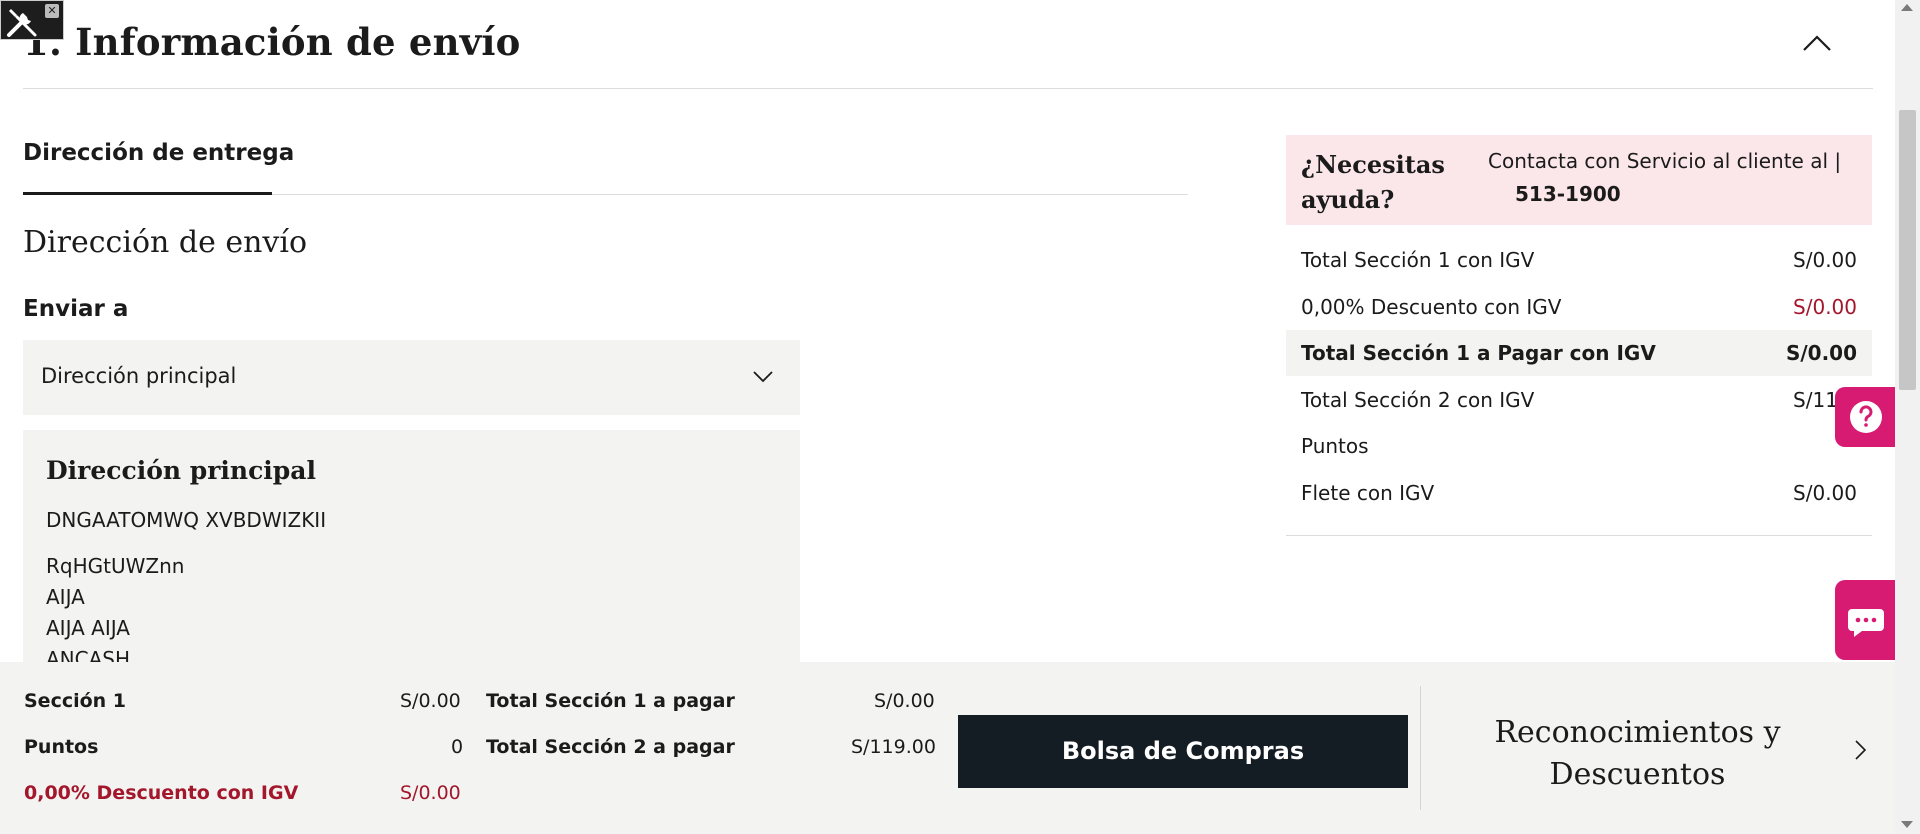  Describe the element at coordinates (1579, 400) in the screenshot. I see `summary-row: Total Sección 2 con IGV S/119.` at that location.